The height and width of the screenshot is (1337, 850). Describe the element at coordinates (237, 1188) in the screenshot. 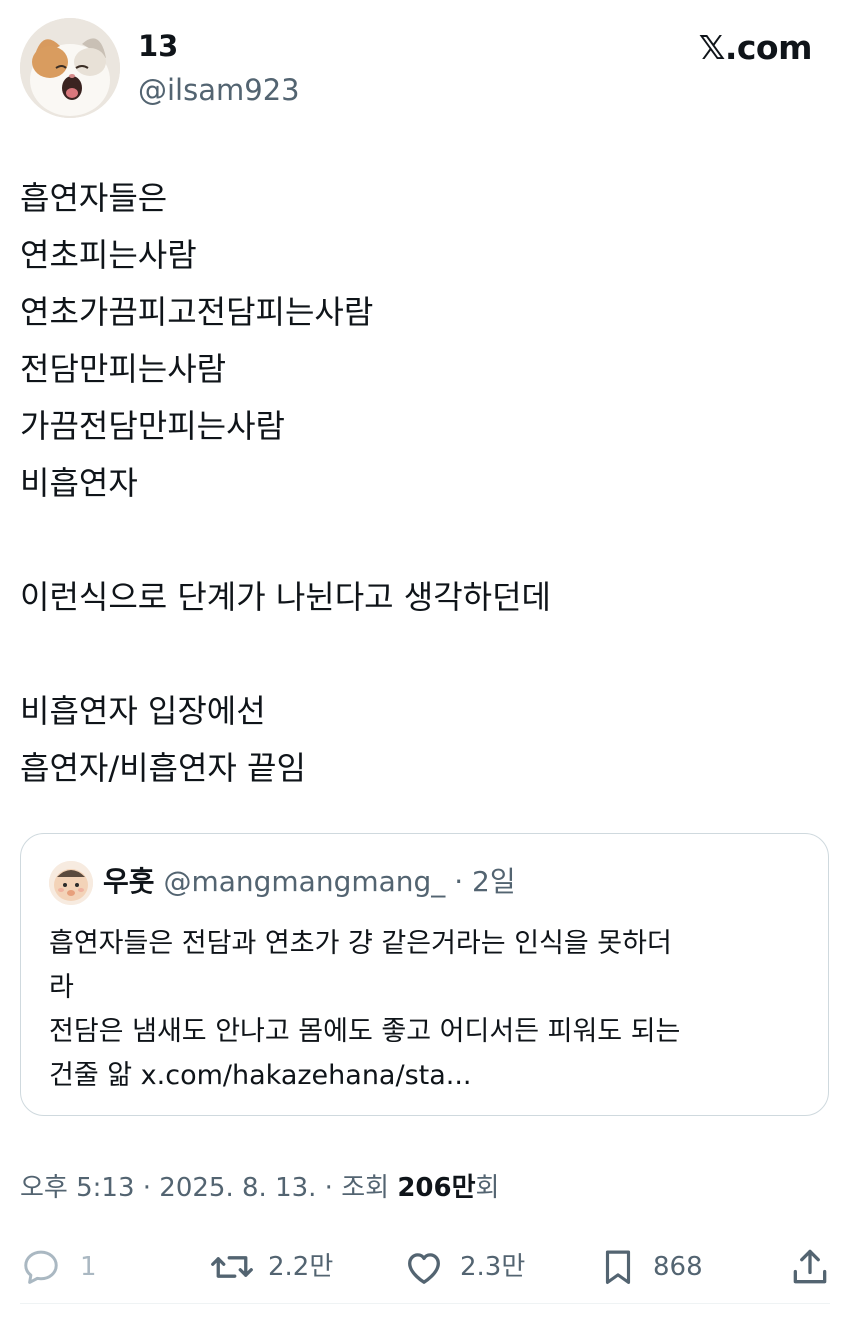

I see `tweet-date: 2025. 8. 13.` at that location.